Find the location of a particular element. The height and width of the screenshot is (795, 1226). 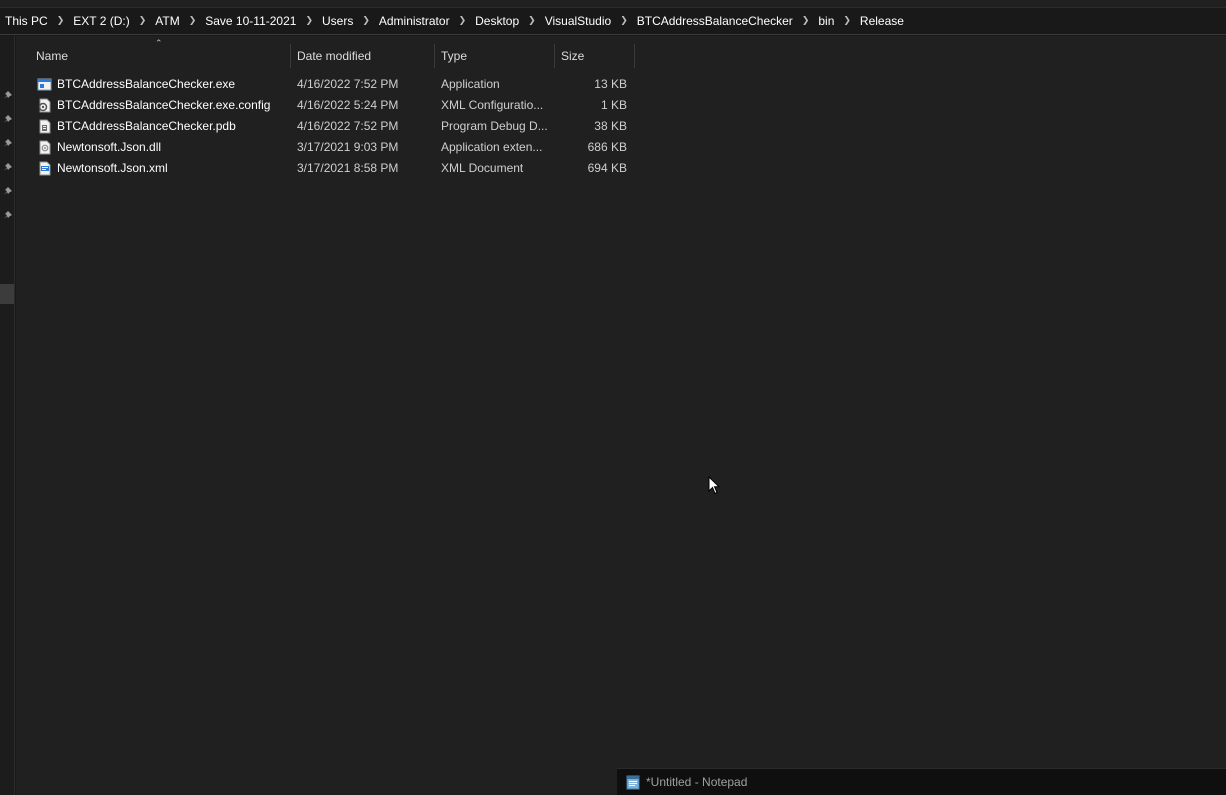

config-file-icon is located at coordinates (44, 105).